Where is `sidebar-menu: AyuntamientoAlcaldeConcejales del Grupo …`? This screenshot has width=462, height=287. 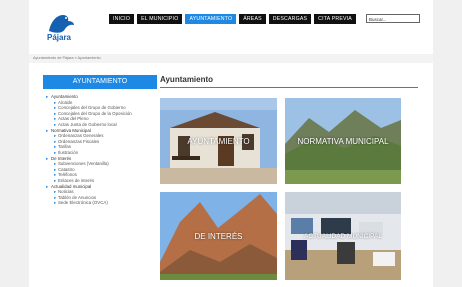 sidebar-menu: AyuntamientoAlcaldeConcejales del Grupo … is located at coordinates (100, 147).